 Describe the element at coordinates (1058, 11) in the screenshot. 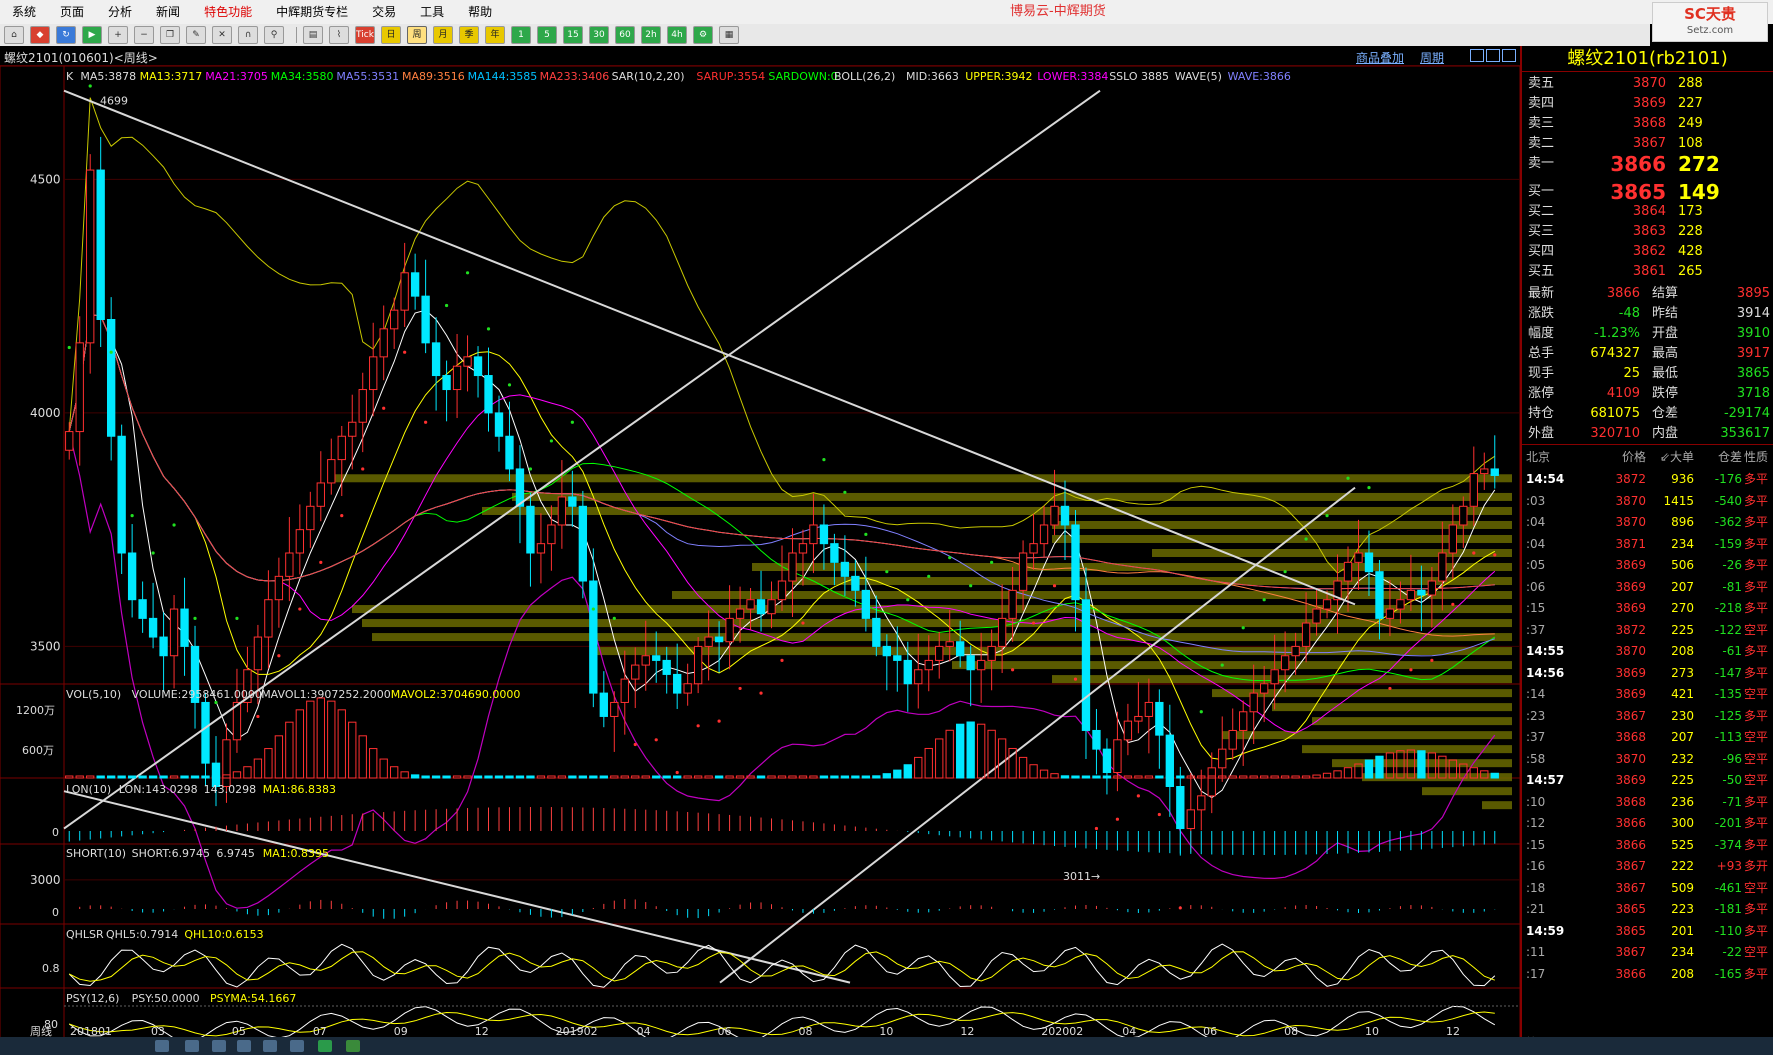

I see `app-title: 博易云-中辉期货` at that location.